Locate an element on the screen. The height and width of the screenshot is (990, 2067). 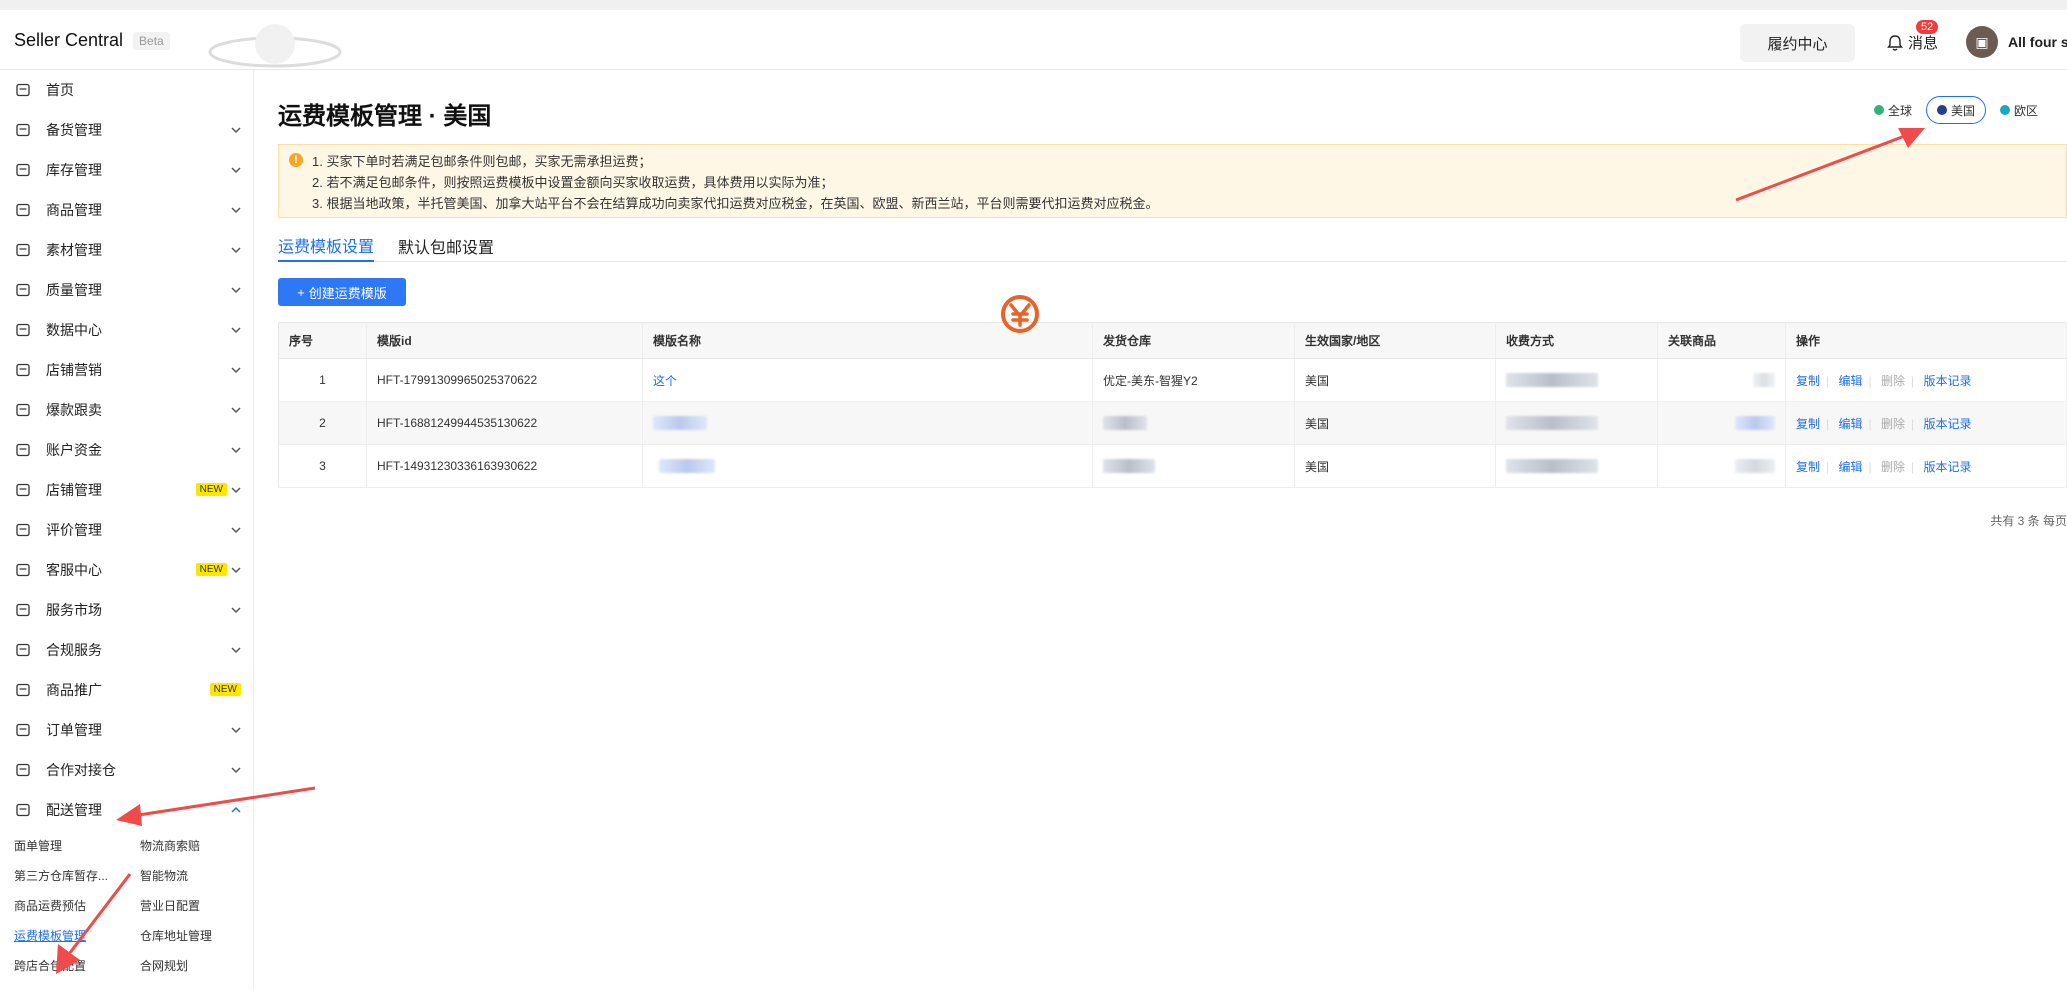
sidebar-item: 商品推广 NEW is located at coordinates (126, 690).